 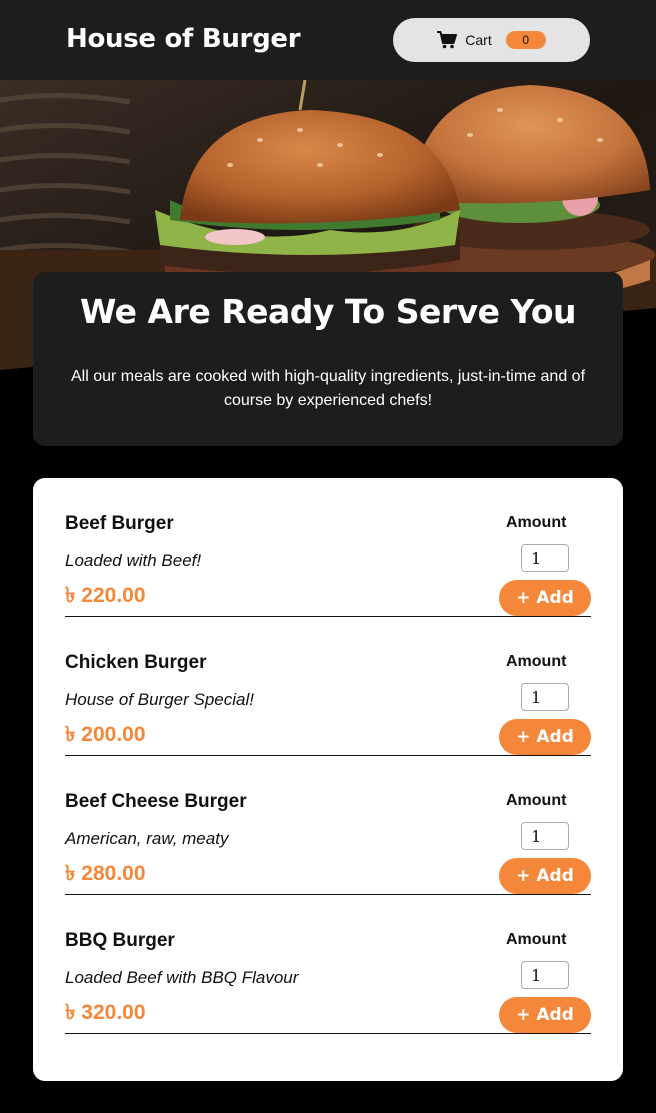 I want to click on meal-description: House of Burger Special!, so click(x=159, y=699).